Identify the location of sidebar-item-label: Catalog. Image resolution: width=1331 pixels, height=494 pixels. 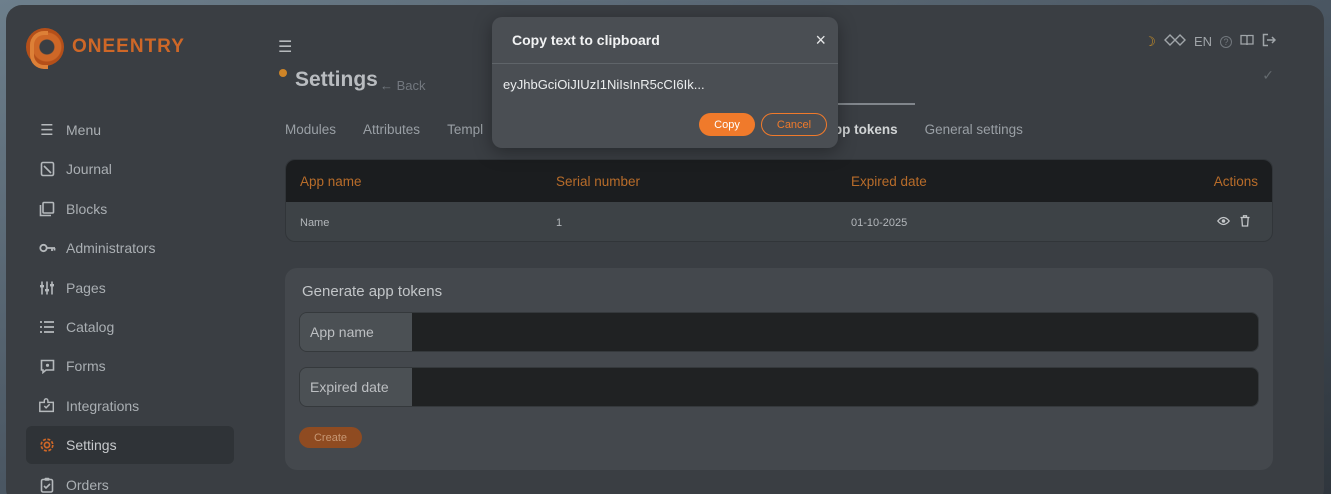
(90, 326).